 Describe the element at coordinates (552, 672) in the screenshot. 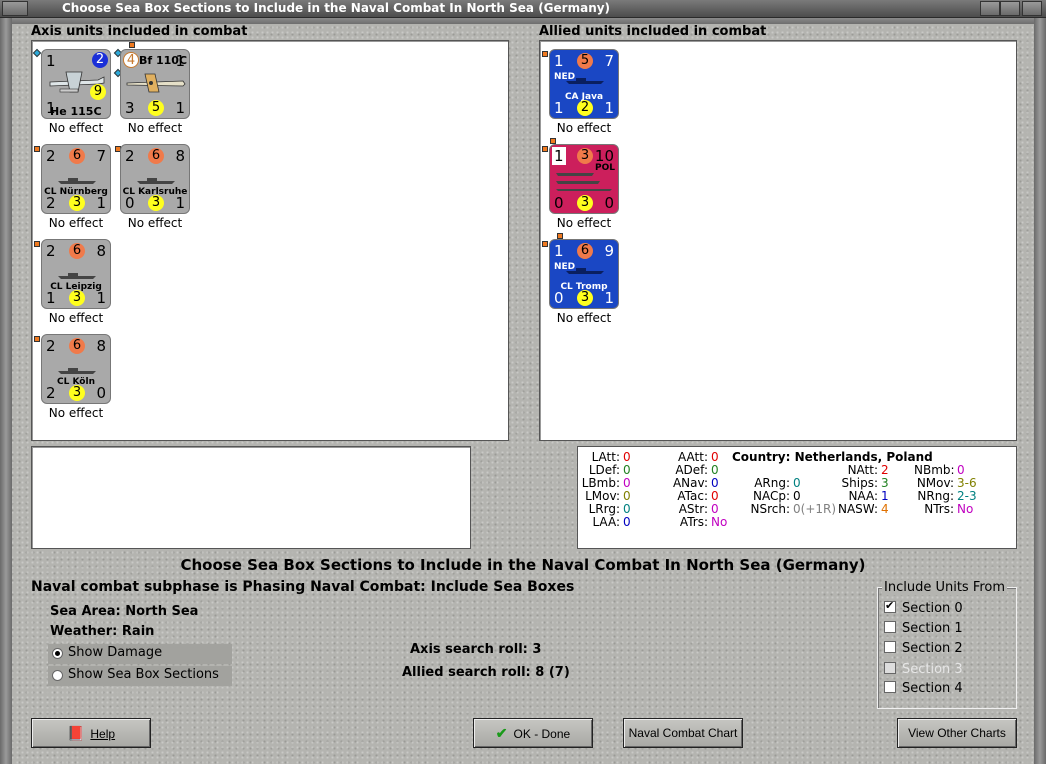

I see `allied-roll-value: 8 (7)` at that location.